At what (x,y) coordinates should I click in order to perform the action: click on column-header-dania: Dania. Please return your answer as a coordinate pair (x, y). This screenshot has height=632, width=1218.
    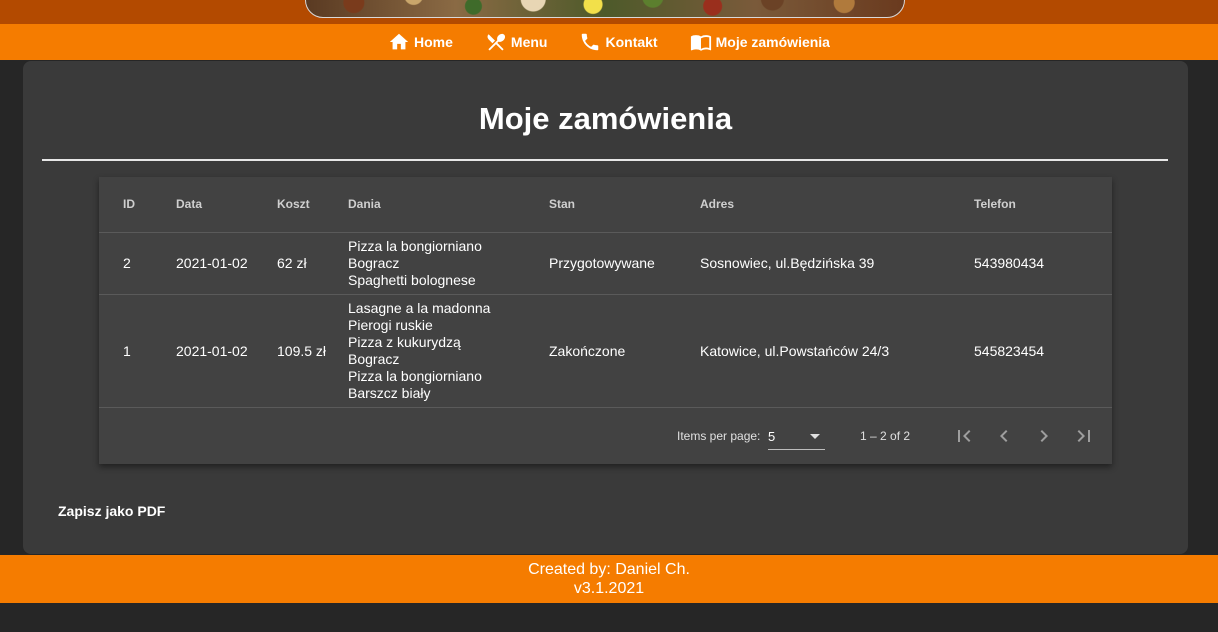
    Looking at the image, I should click on (364, 204).